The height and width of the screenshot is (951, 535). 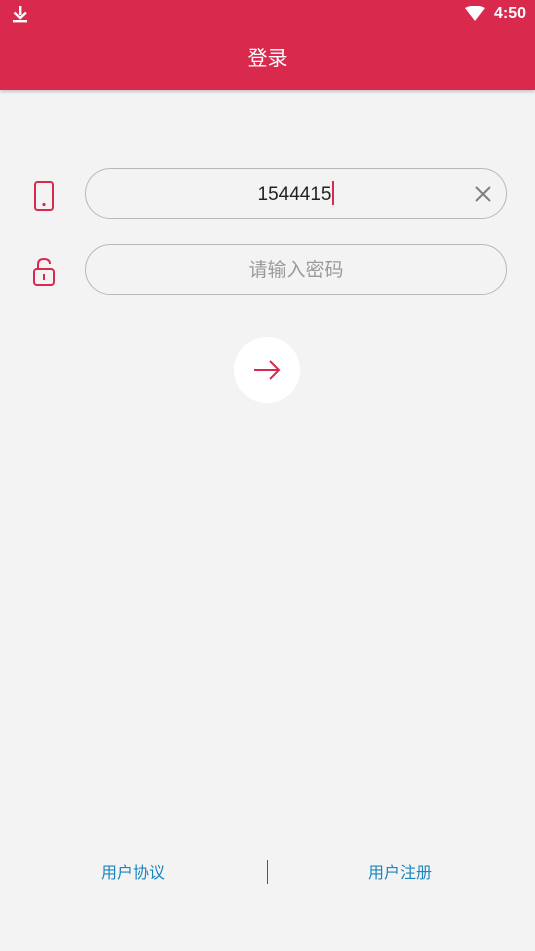 I want to click on user-agreement-link: 用户协议, so click(x=133, y=873).